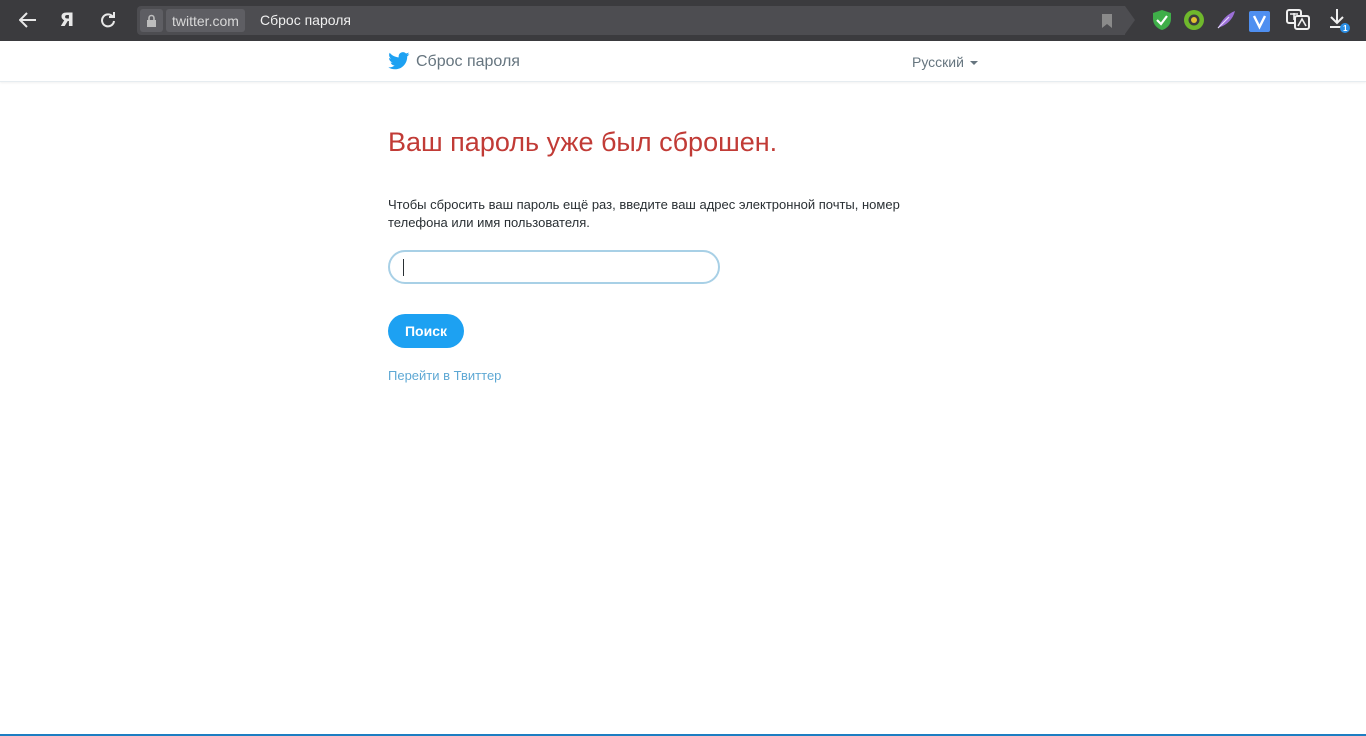  Describe the element at coordinates (468, 61) in the screenshot. I see `header-title: Сброс пароля` at that location.